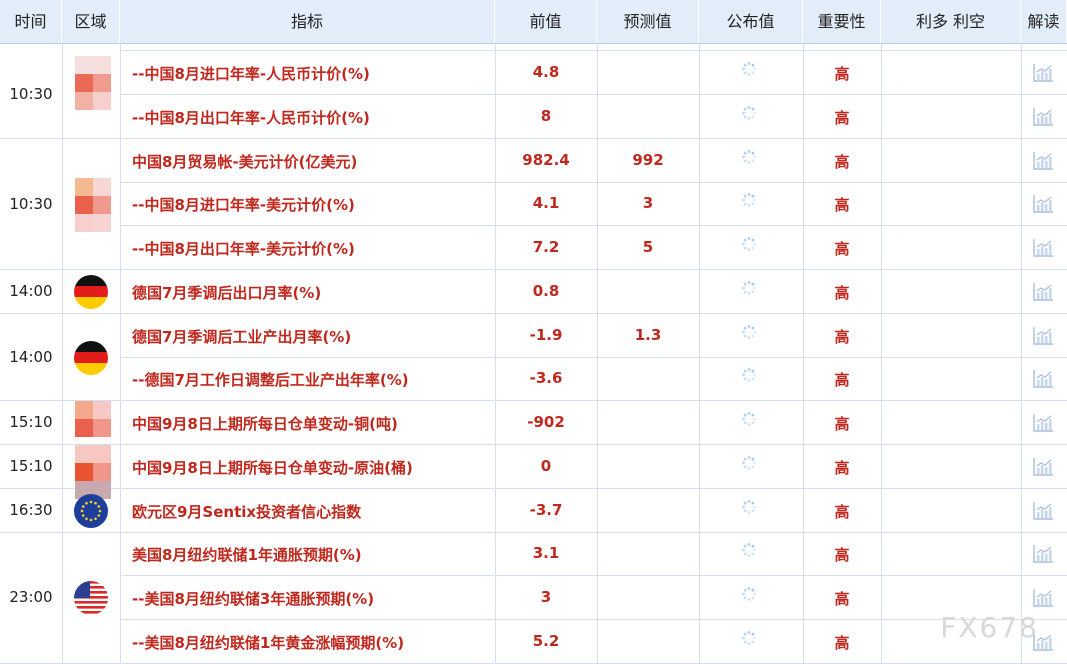 The height and width of the screenshot is (664, 1067). What do you see at coordinates (31, 422) in the screenshot?
I see `event-time: 15:10` at bounding box center [31, 422].